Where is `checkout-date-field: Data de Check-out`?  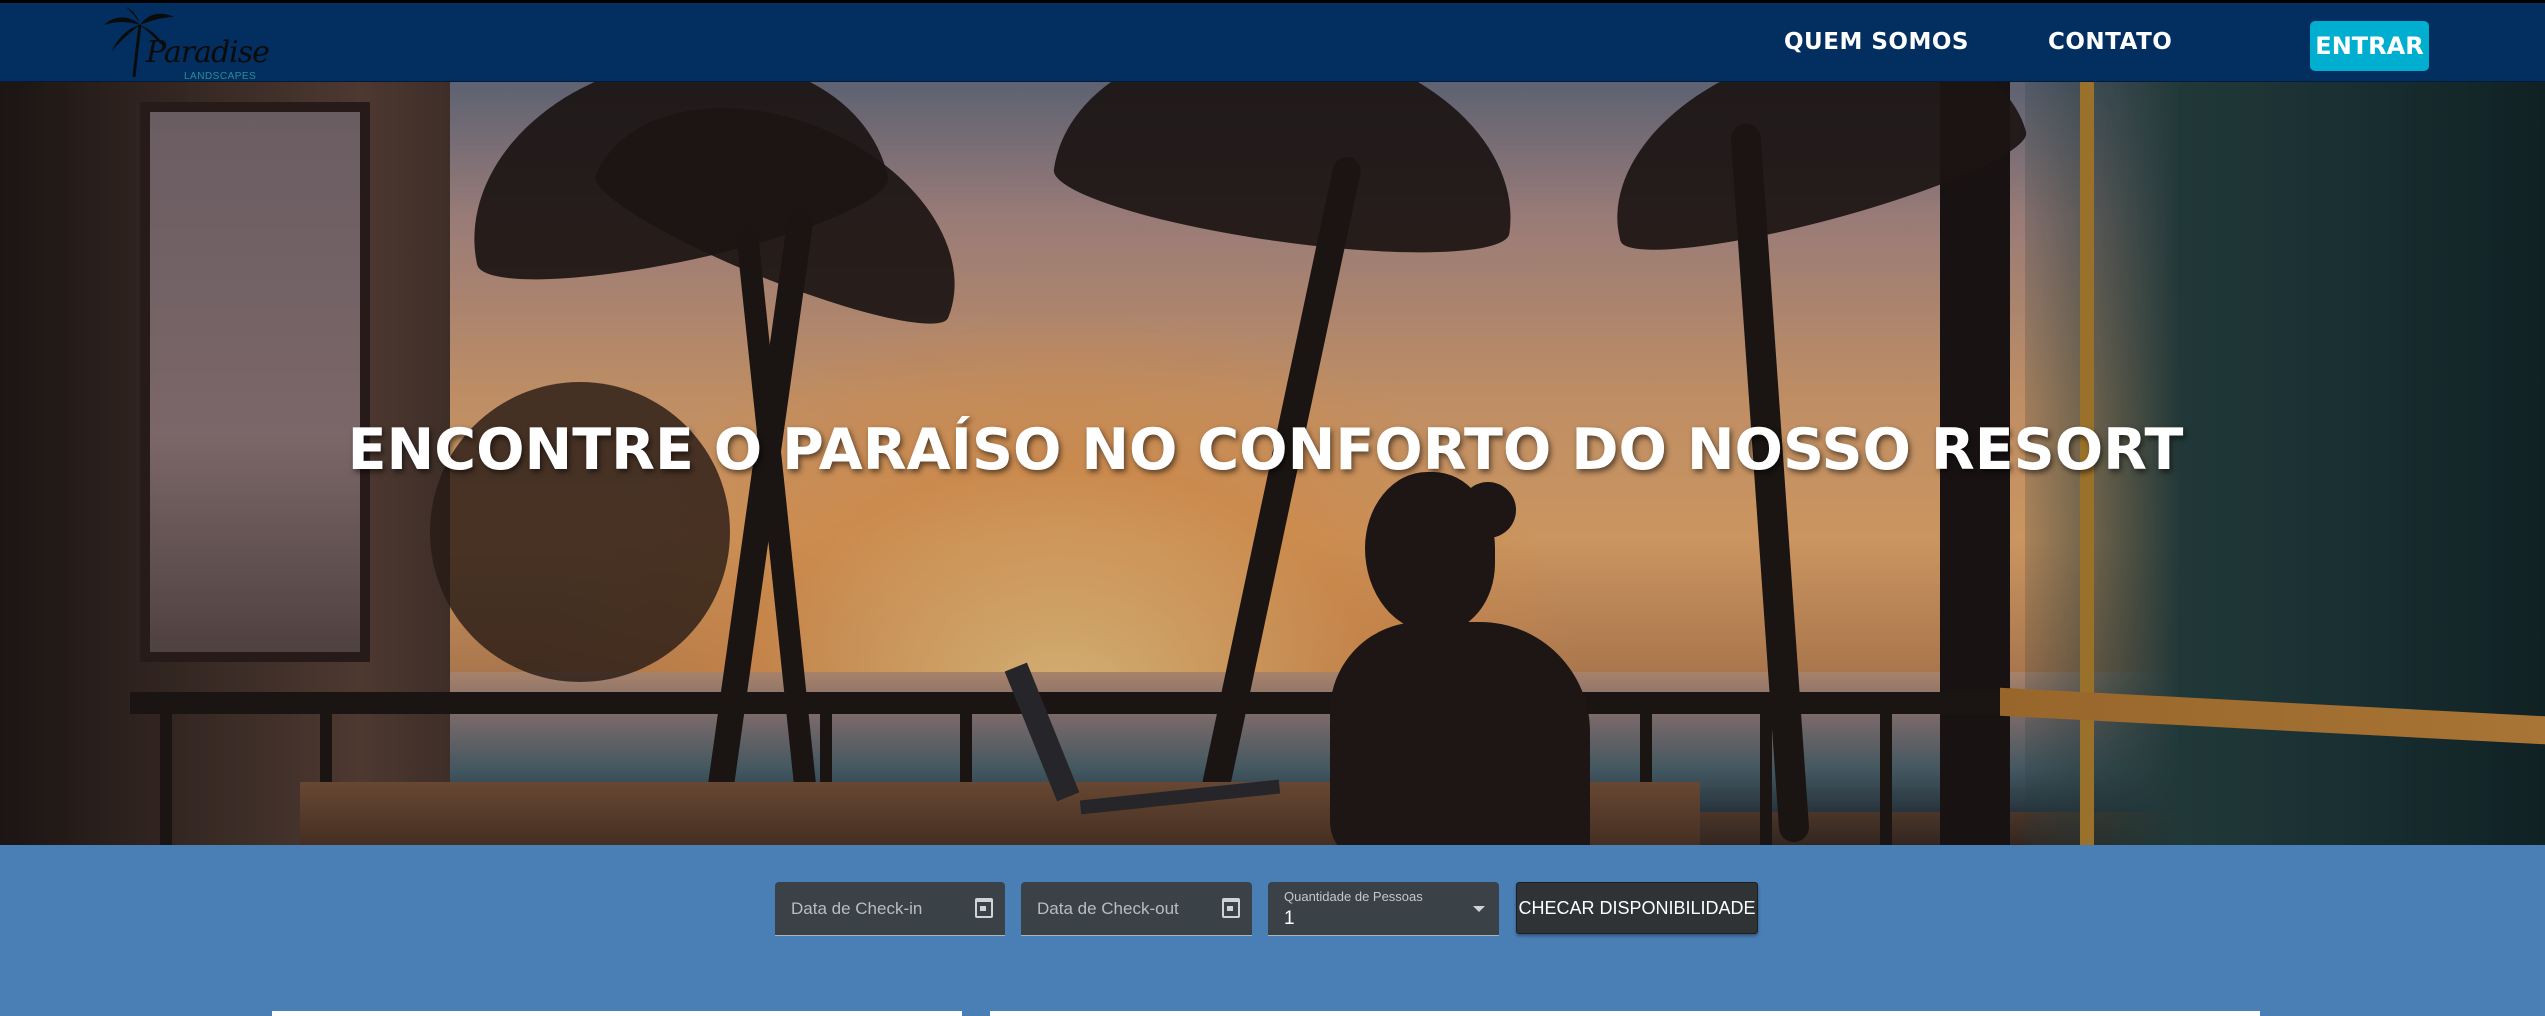
checkout-date-field: Data de Check-out is located at coordinates (1136, 909).